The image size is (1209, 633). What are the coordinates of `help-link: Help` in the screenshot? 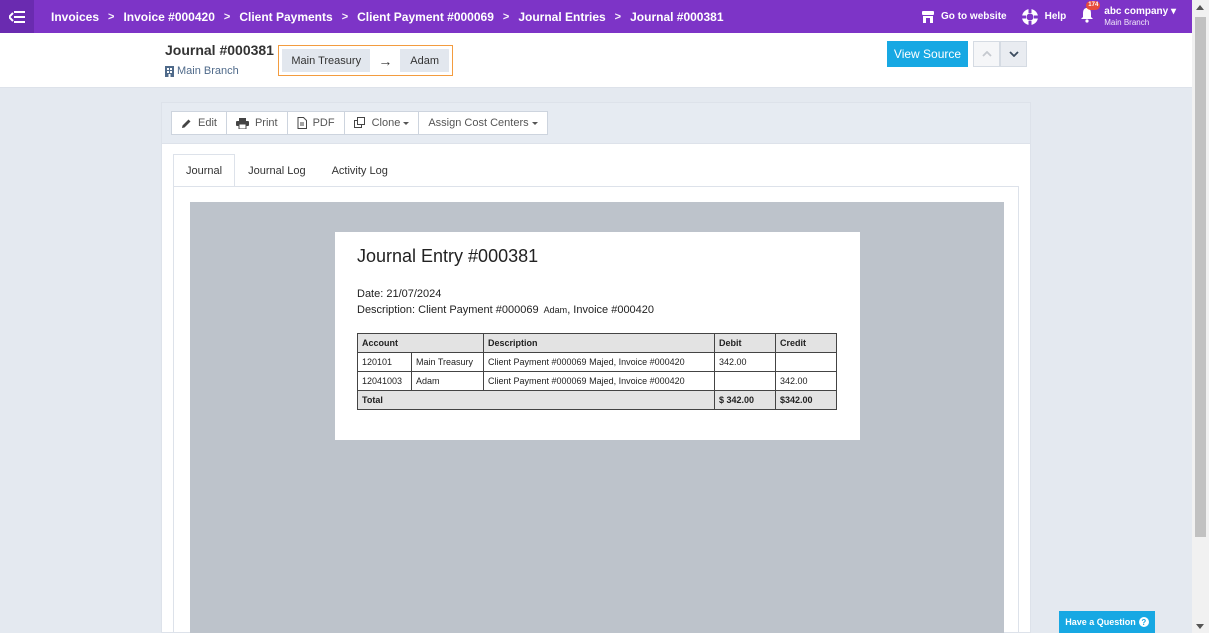 It's located at (1044, 17).